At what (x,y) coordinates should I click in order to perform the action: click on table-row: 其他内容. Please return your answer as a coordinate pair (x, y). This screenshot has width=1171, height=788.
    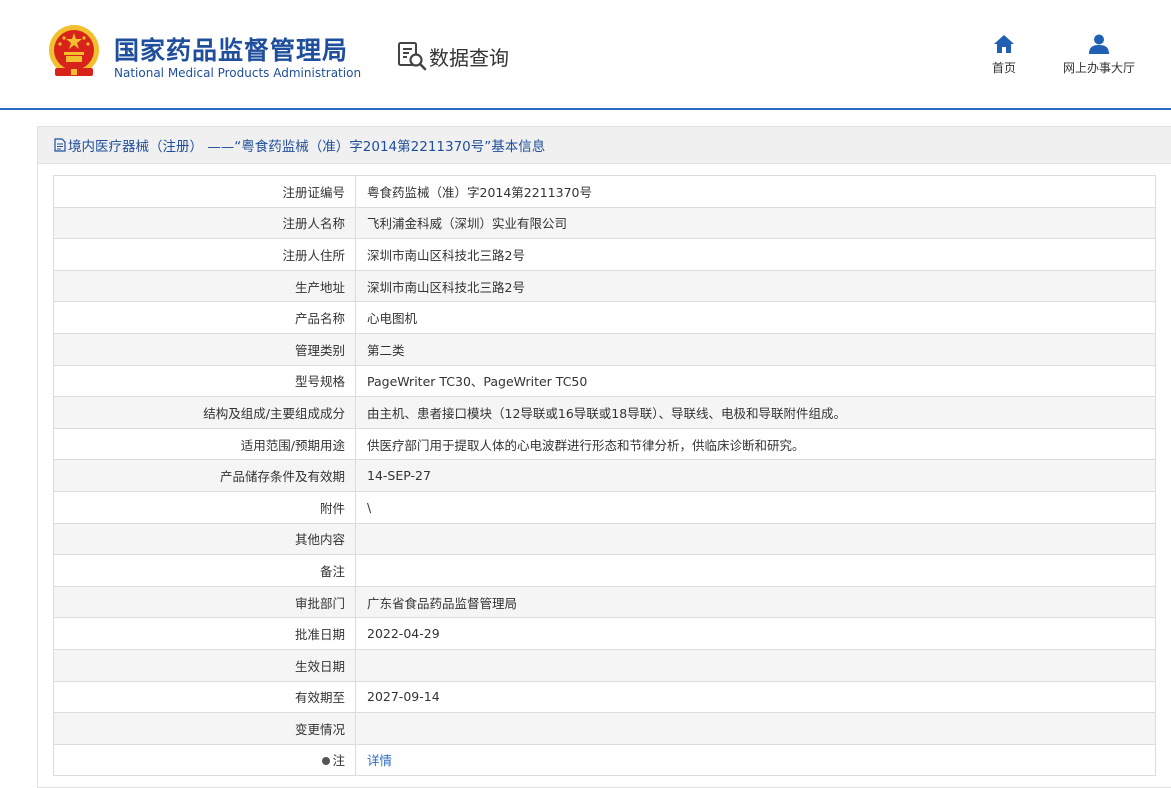
    Looking at the image, I should click on (604, 539).